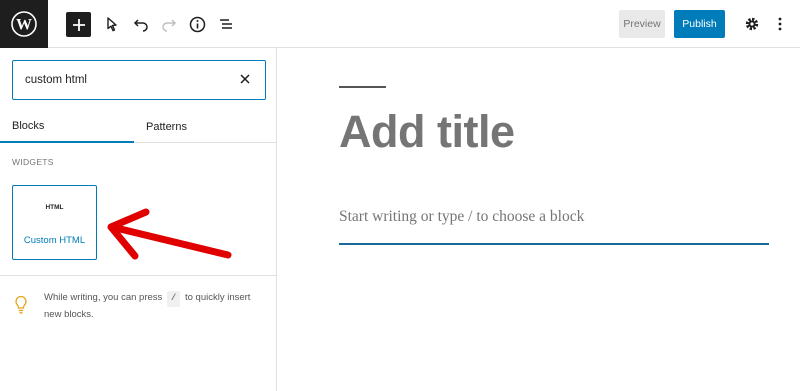 The image size is (800, 391). I want to click on post-title-input: Add title, so click(427, 132).